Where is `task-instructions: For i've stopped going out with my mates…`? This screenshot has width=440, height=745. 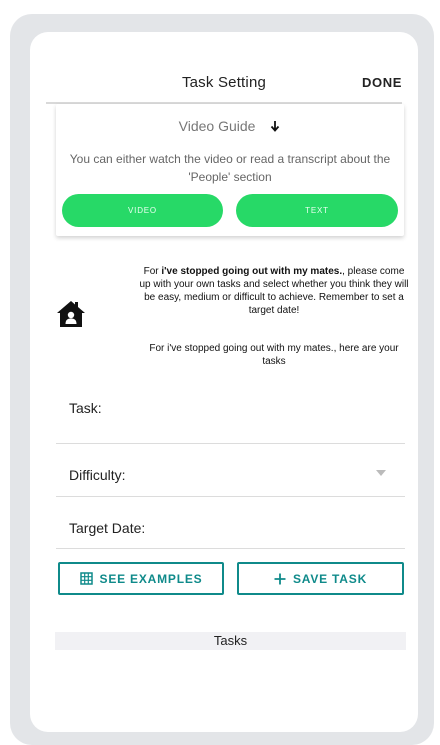
task-instructions: For i've stopped going out with my mates… is located at coordinates (274, 291).